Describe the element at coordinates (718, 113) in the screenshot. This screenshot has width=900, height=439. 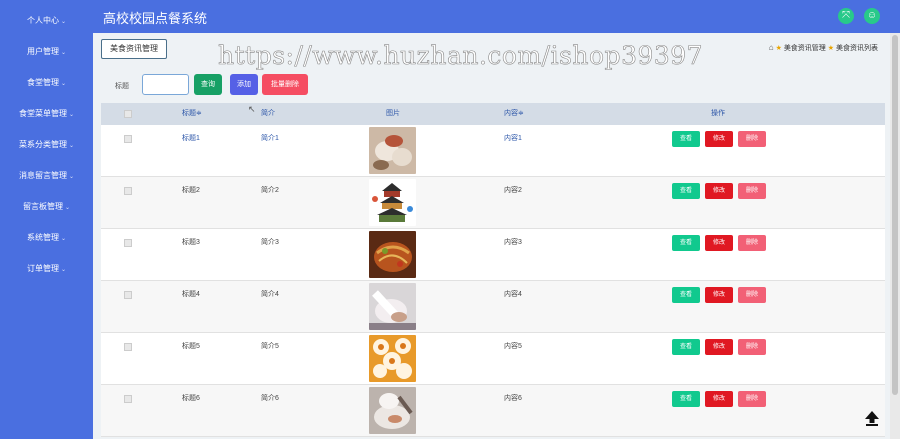
I see `column-header-actions: 操作` at that location.